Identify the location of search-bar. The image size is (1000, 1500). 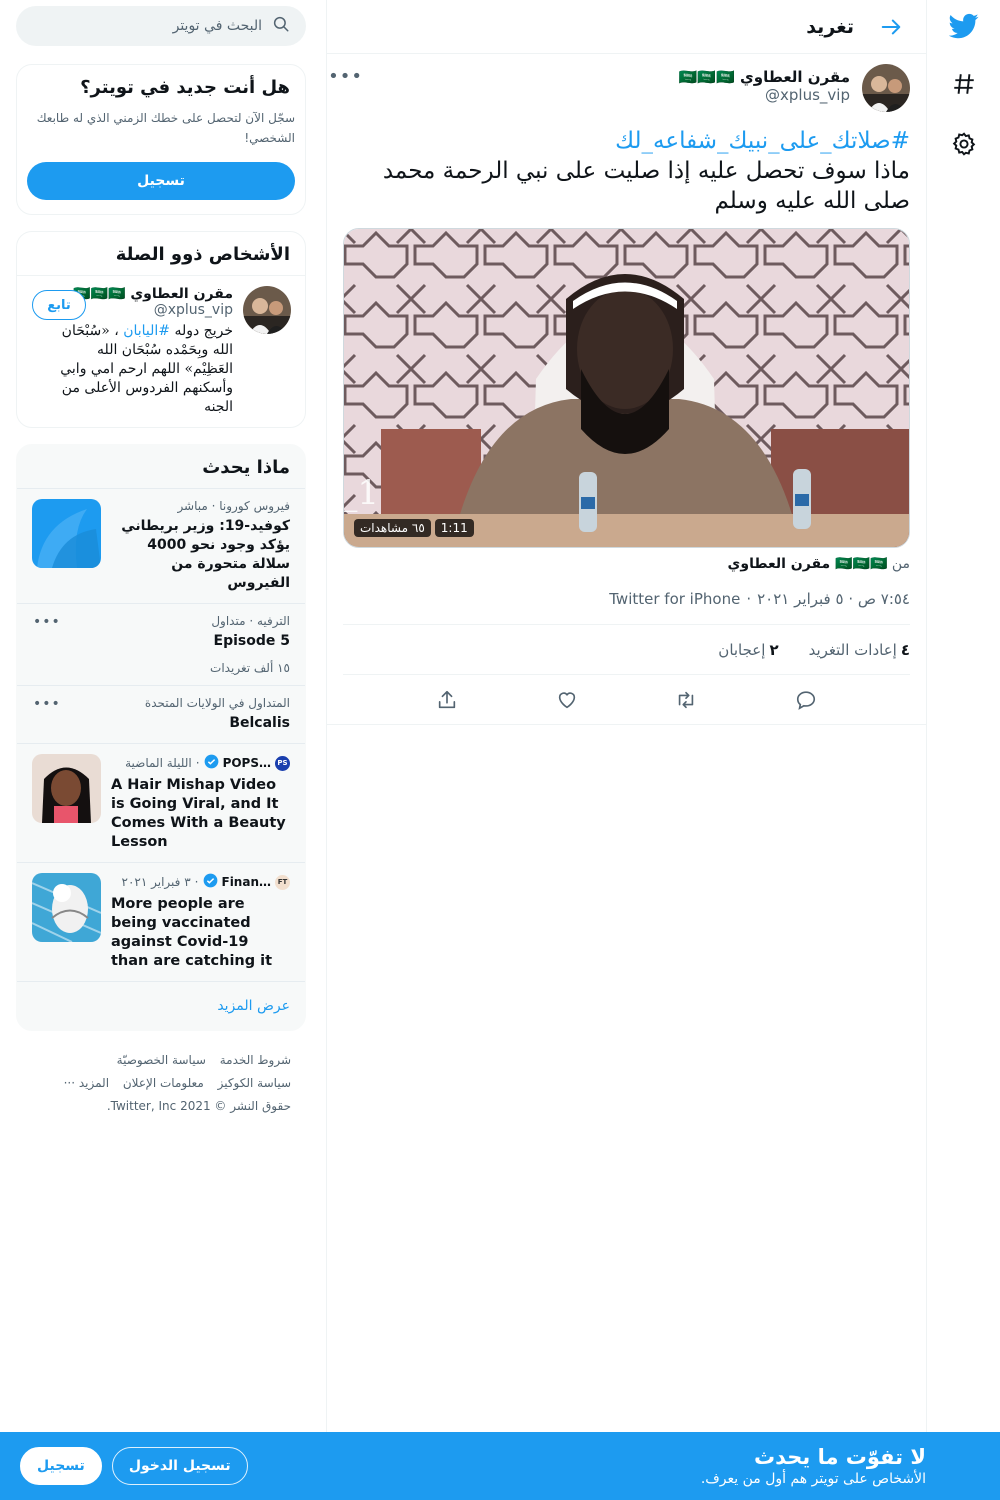
(161, 26).